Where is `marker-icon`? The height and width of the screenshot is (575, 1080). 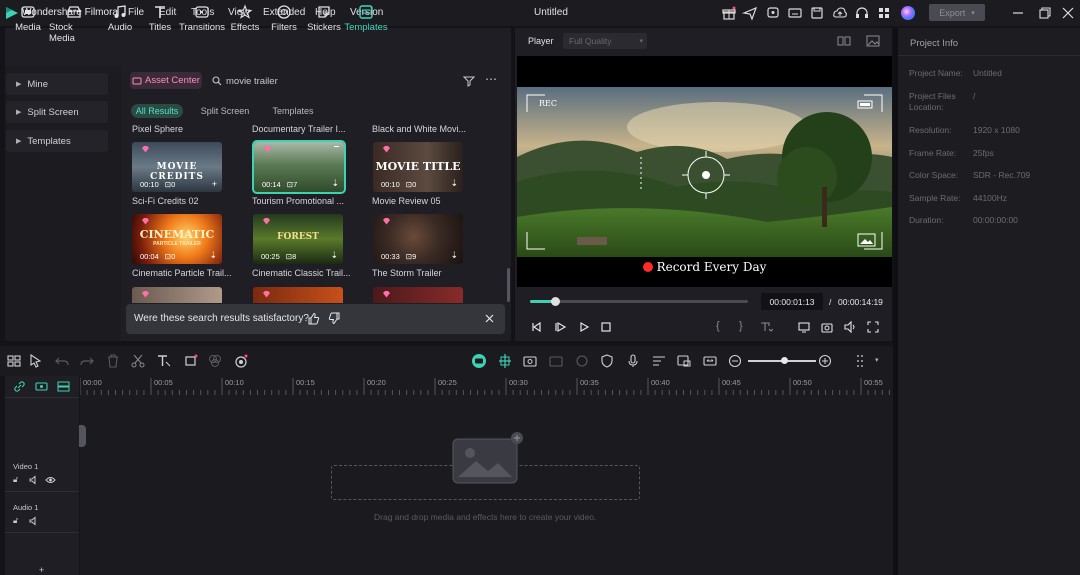 marker-icon is located at coordinates (556, 361).